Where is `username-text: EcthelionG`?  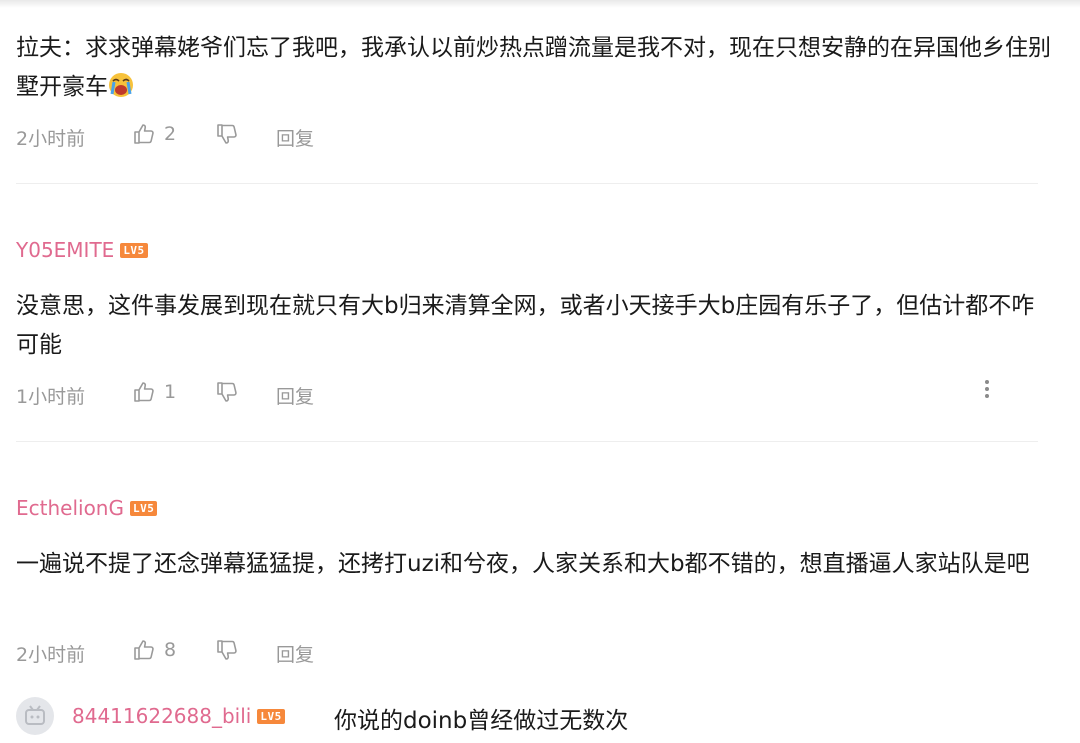
username-text: EcthelionG is located at coordinates (70, 508).